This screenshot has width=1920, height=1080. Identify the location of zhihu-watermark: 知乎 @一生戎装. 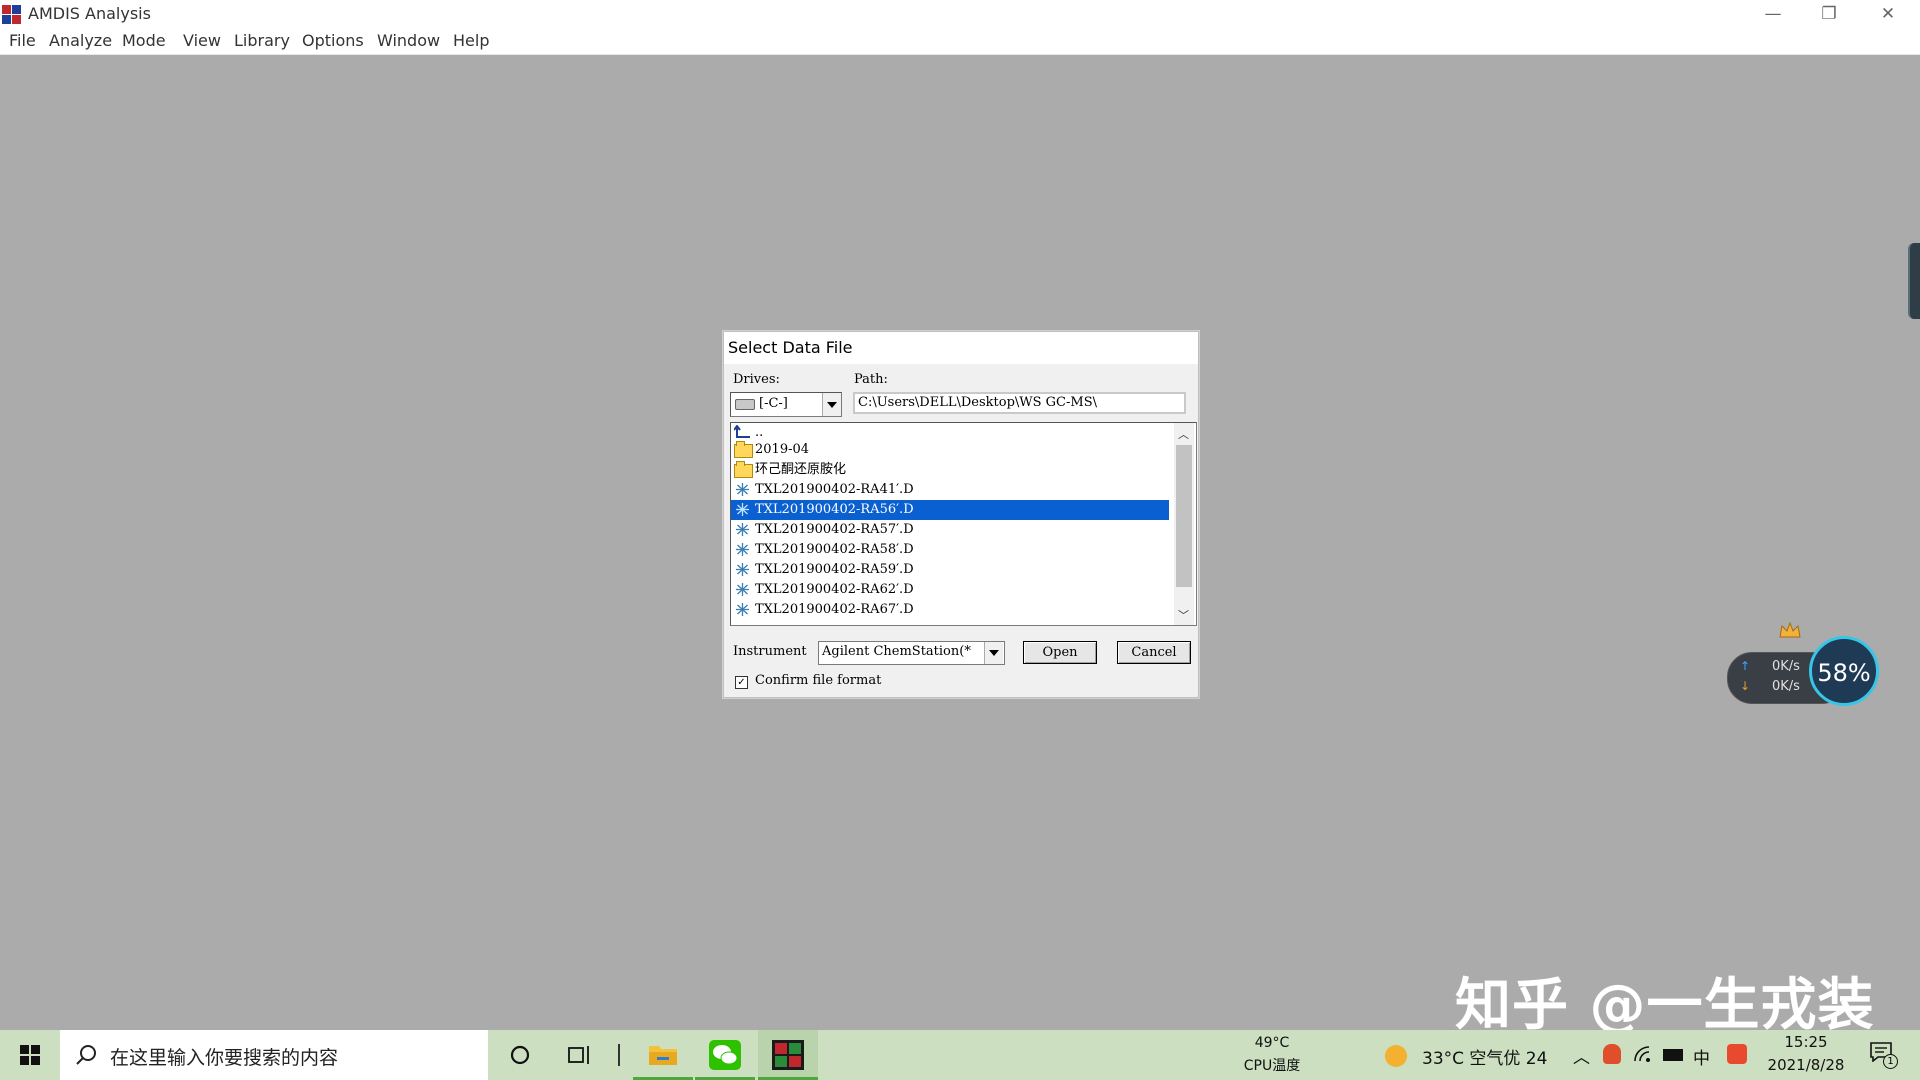
(1665, 1005).